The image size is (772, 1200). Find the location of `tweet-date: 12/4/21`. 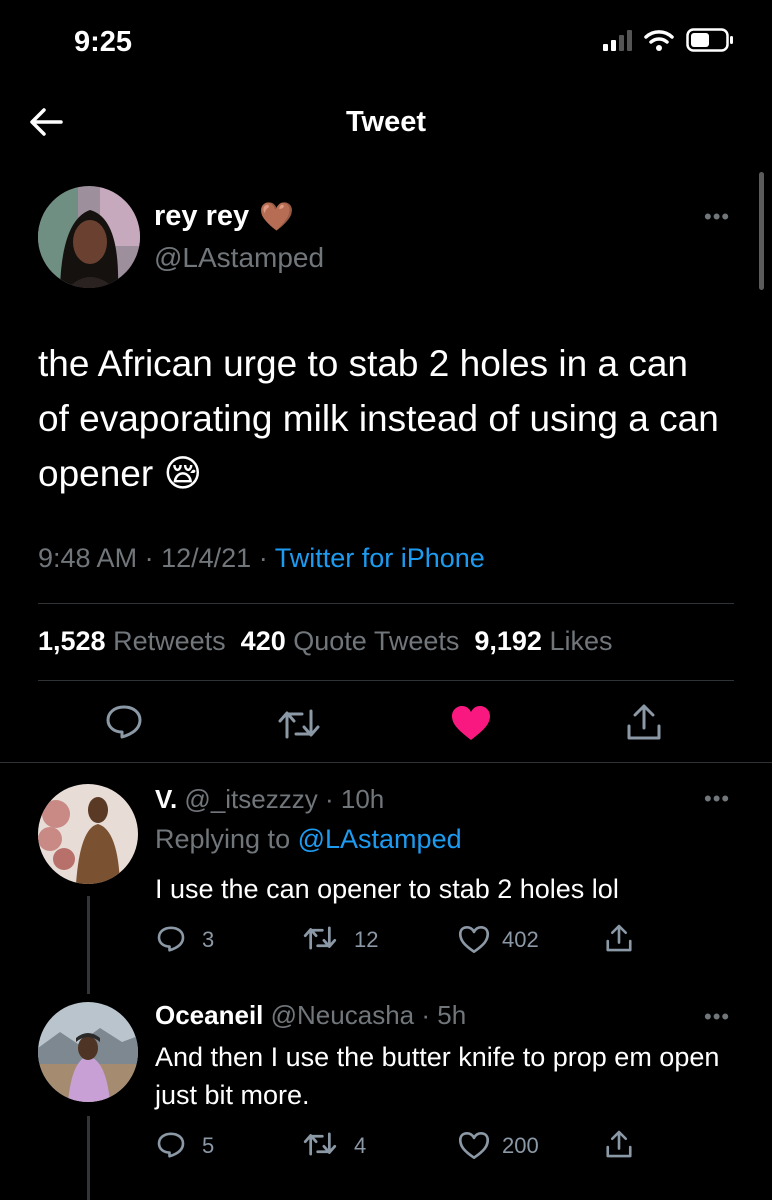

tweet-date: 12/4/21 is located at coordinates (206, 558).